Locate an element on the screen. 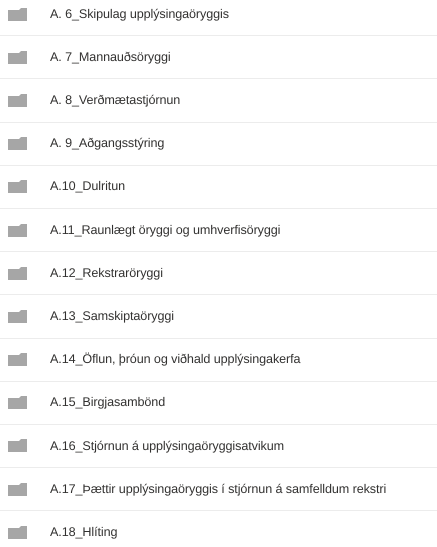  folder-name: A. 8_Verðmætastjórnun is located at coordinates (115, 100).